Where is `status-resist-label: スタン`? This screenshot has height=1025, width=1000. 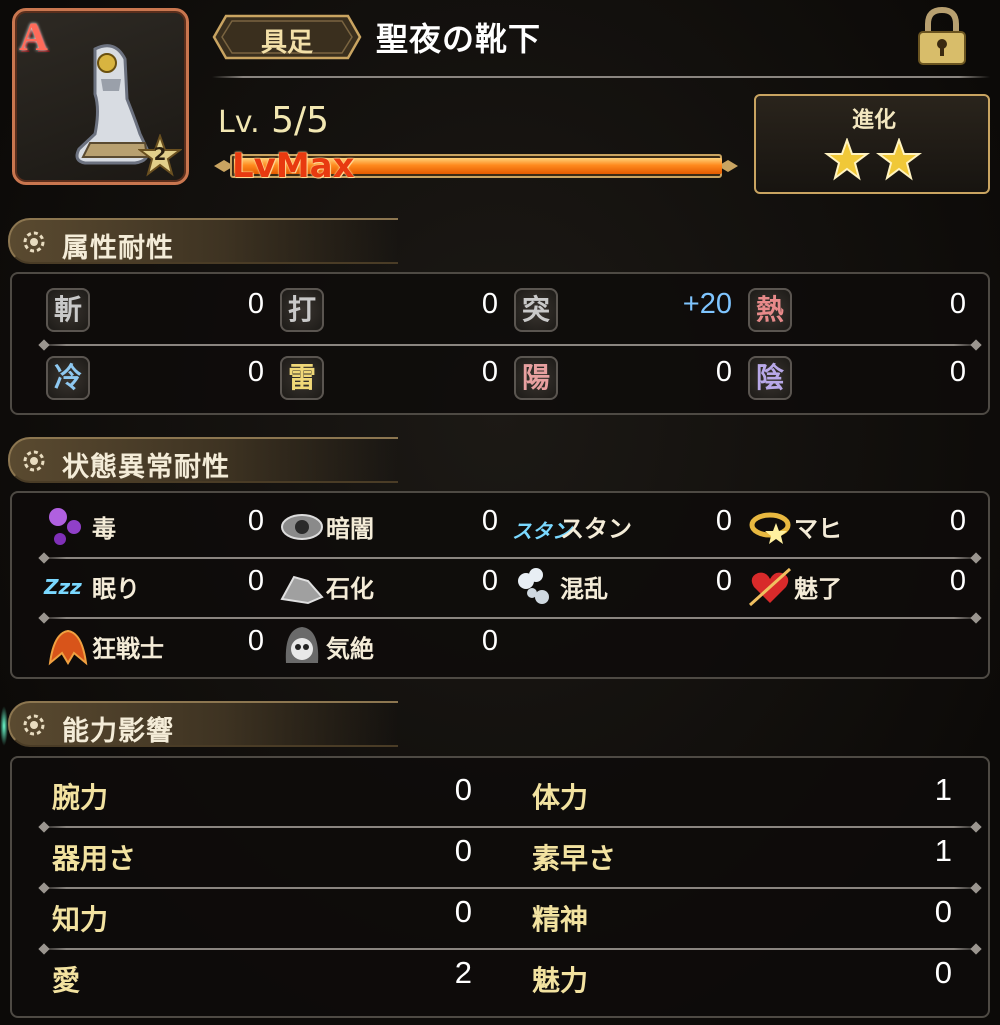
status-resist-label: スタン is located at coordinates (596, 529).